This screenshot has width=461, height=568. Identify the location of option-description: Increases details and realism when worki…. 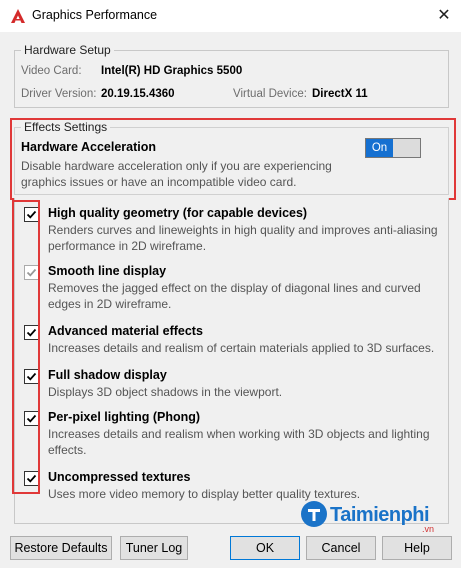
(239, 442).